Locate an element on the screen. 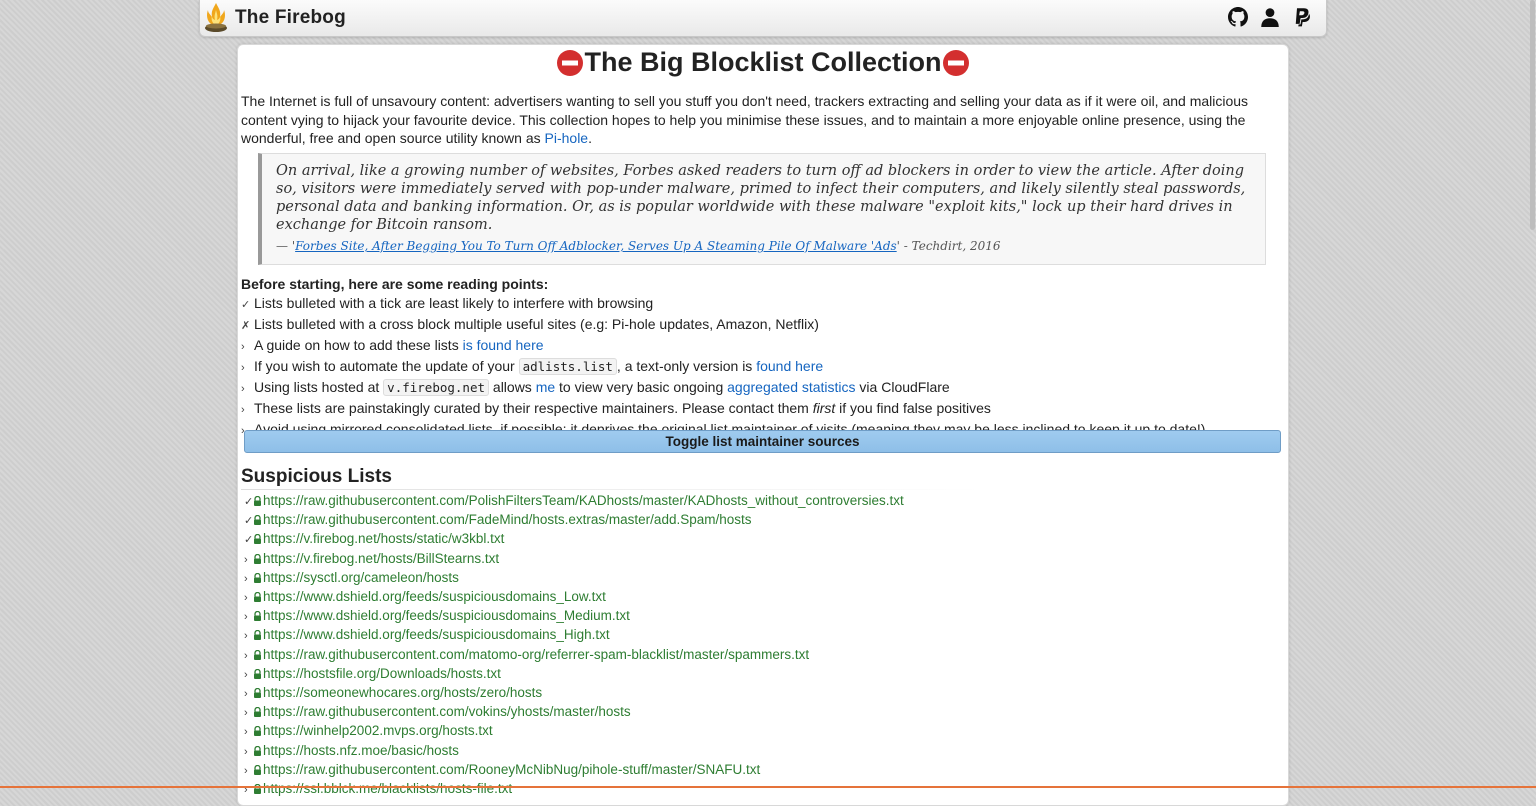 This screenshot has height=806, width=1536. github-icon is located at coordinates (1238, 17).